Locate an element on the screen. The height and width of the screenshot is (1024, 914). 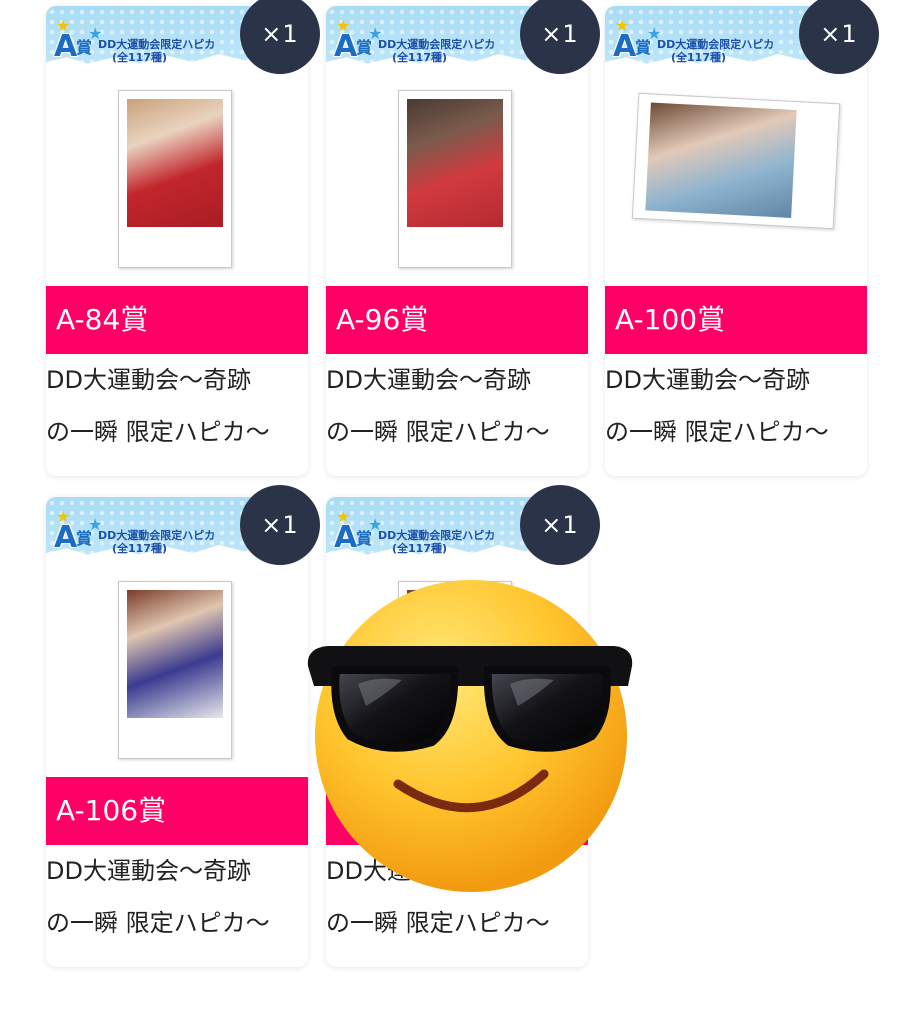
prize-label: A-100賞 is located at coordinates (736, 320).